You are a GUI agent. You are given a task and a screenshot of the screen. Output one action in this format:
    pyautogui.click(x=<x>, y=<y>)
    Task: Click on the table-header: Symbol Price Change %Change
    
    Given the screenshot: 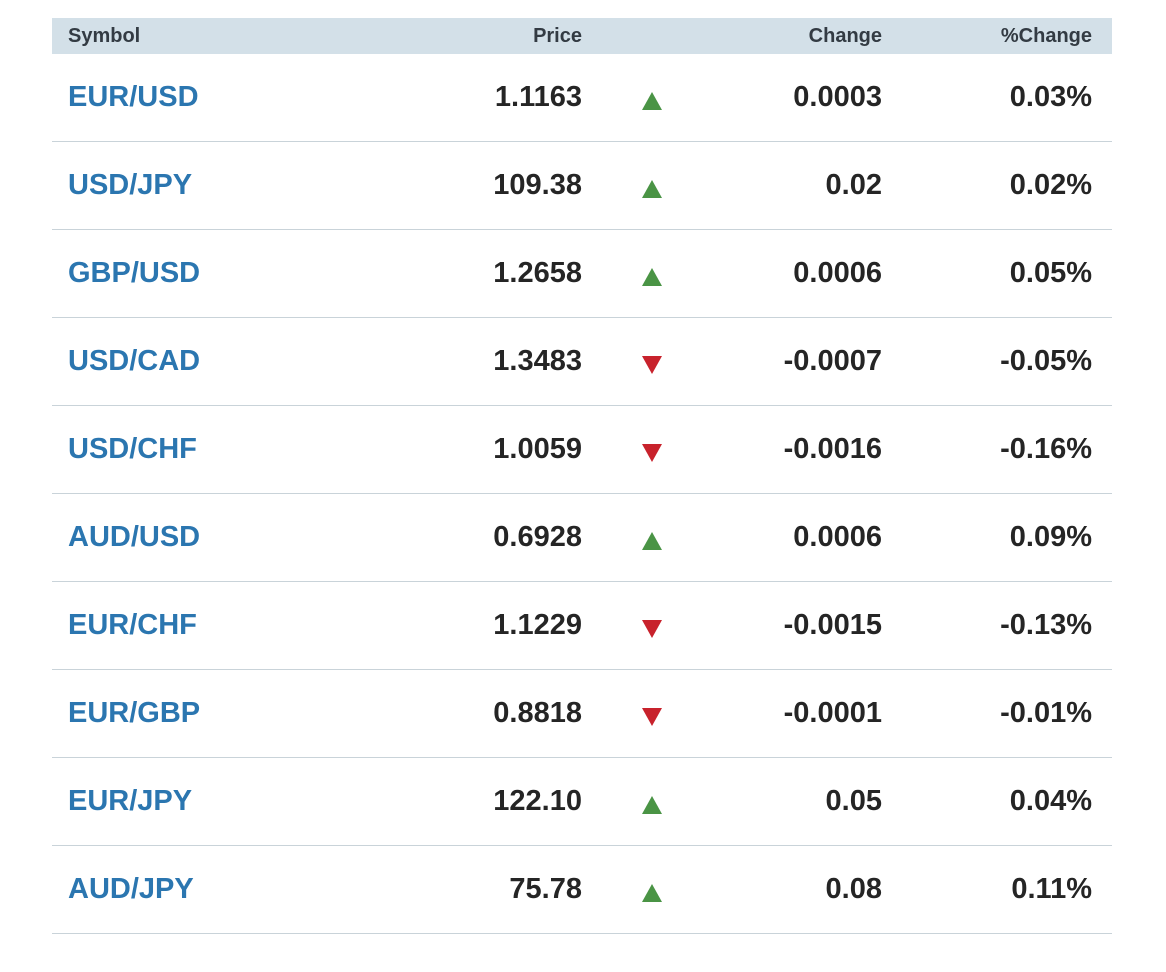 What is the action you would take?
    pyautogui.click(x=582, y=36)
    